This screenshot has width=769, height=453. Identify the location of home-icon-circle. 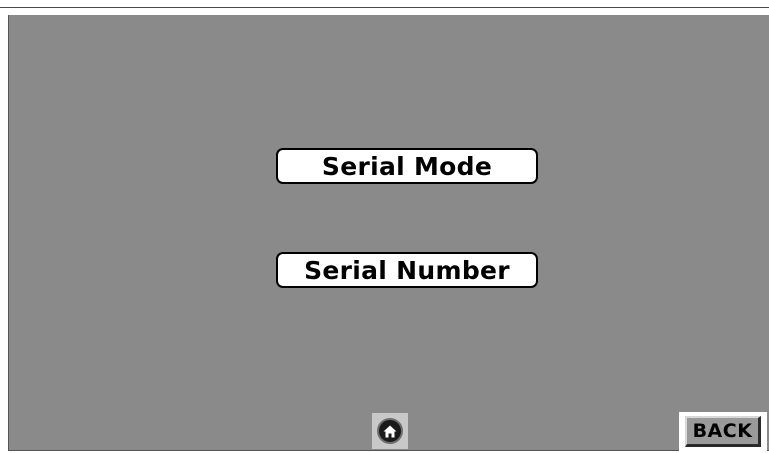
(390, 431).